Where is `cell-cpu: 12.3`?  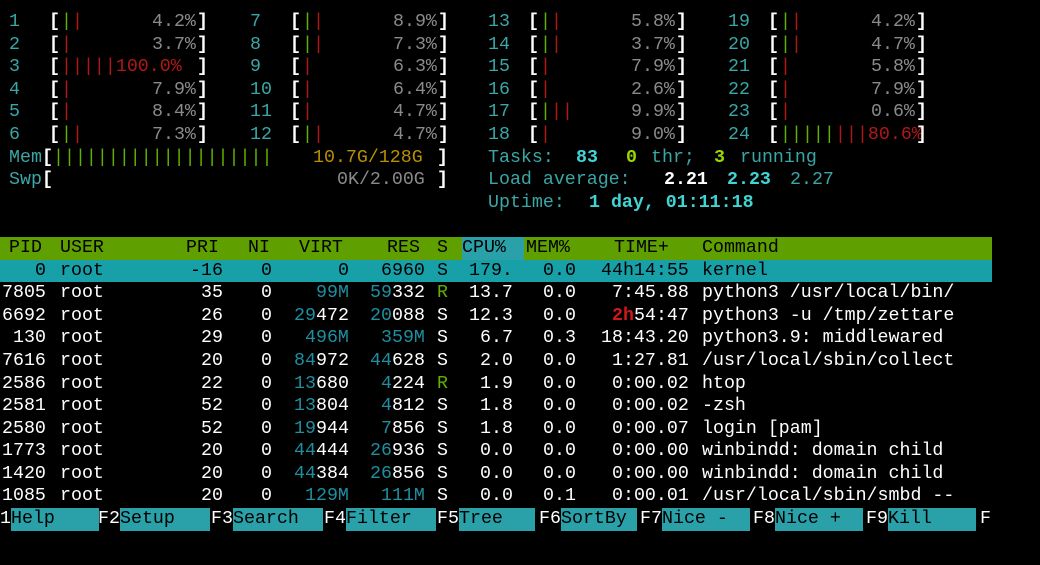 cell-cpu: 12.3 is located at coordinates (491, 315).